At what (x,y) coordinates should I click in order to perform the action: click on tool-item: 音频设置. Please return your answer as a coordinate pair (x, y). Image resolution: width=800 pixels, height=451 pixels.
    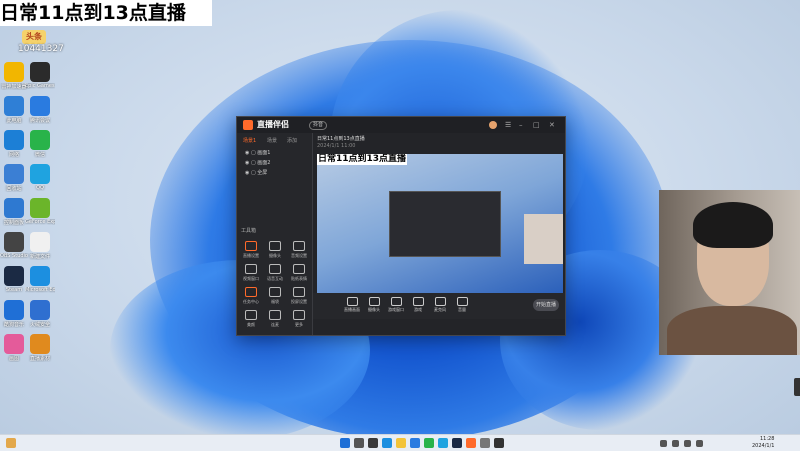
    Looking at the image, I should click on (299, 250).